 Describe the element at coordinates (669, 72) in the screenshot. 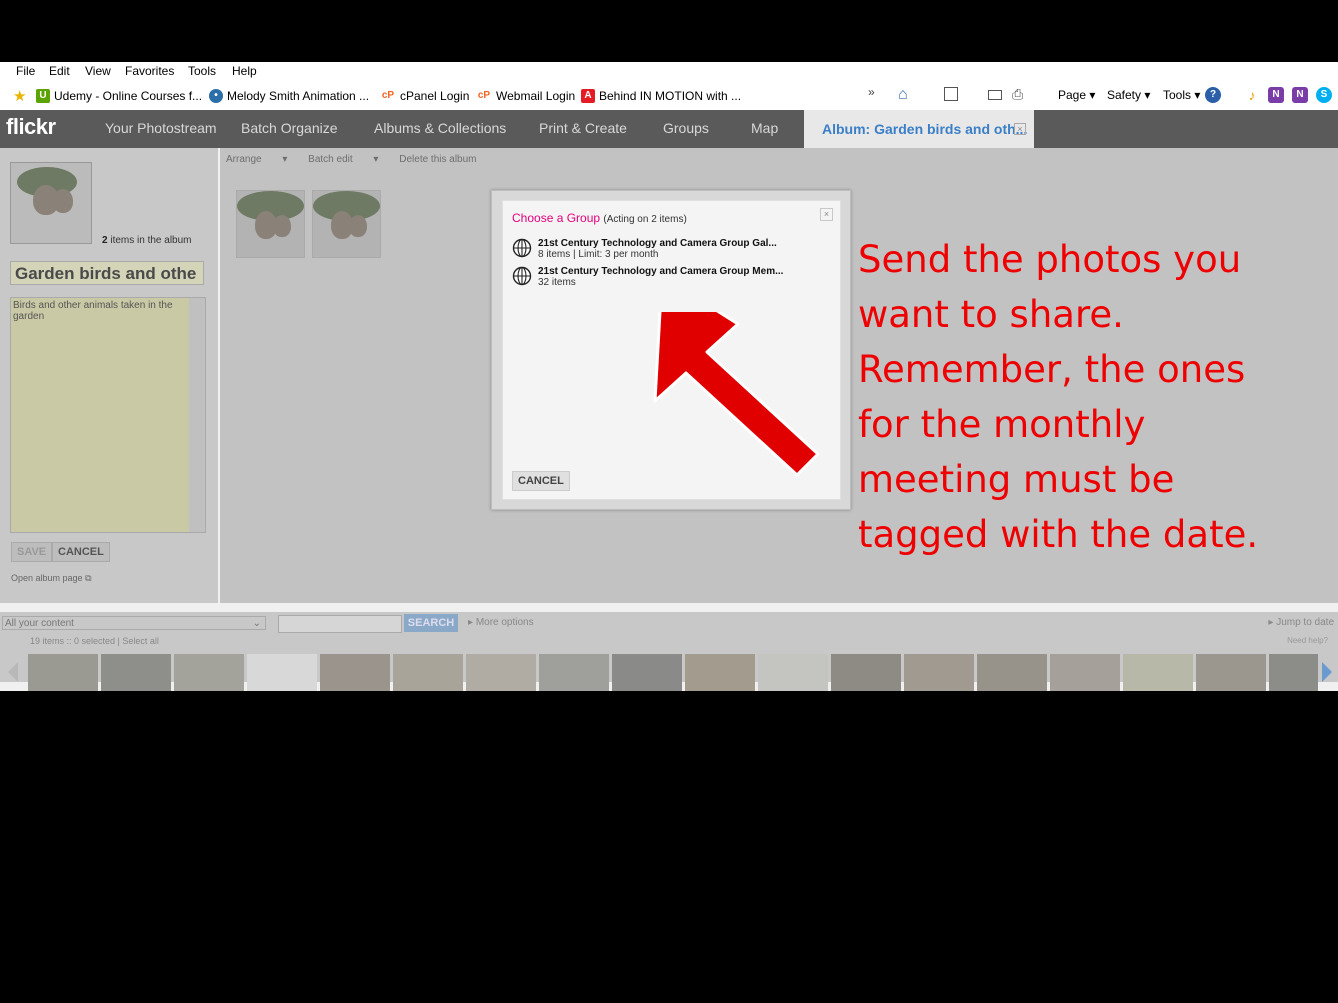

I see `ie-menu-bar: File Edit View Favorites Tools Help` at that location.